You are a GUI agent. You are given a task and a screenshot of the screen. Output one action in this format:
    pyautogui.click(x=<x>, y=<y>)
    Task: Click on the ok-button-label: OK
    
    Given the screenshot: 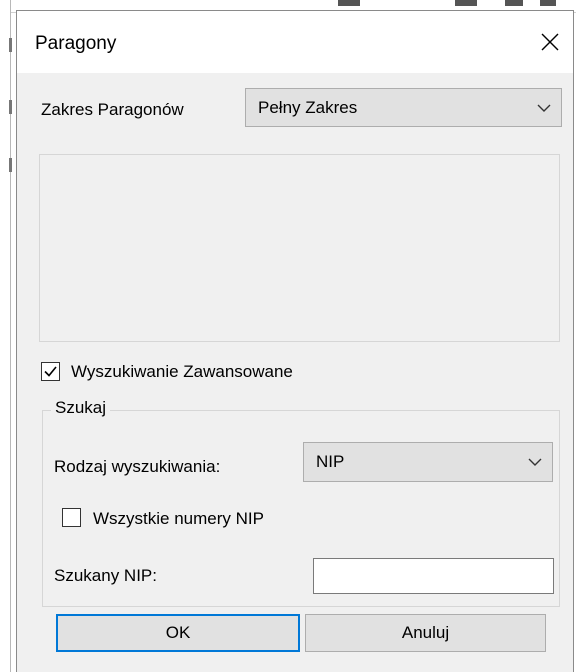 What is the action you would take?
    pyautogui.click(x=178, y=632)
    